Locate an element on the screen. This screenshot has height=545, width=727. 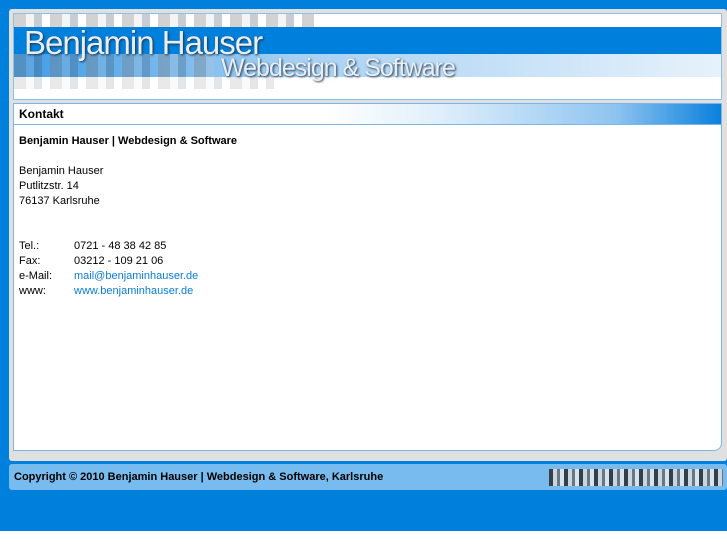
email-label: e-Mail: is located at coordinates (36, 276).